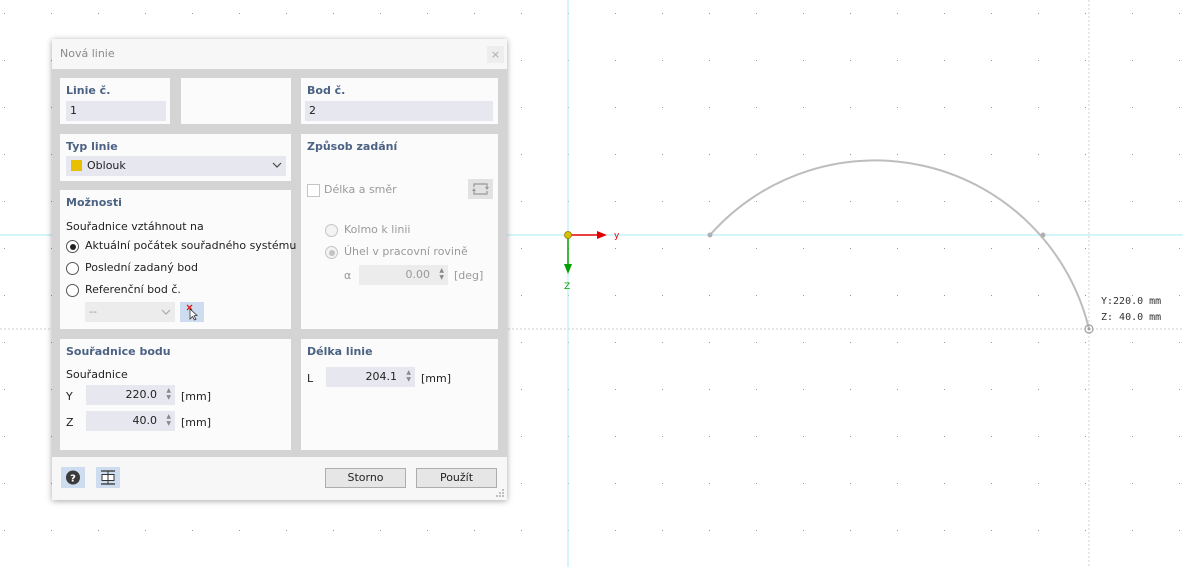 This screenshot has height=567, width=1183. What do you see at coordinates (135, 226) in the screenshot?
I see `relate-coords-label: Souřadnice vztáhnout na` at bounding box center [135, 226].